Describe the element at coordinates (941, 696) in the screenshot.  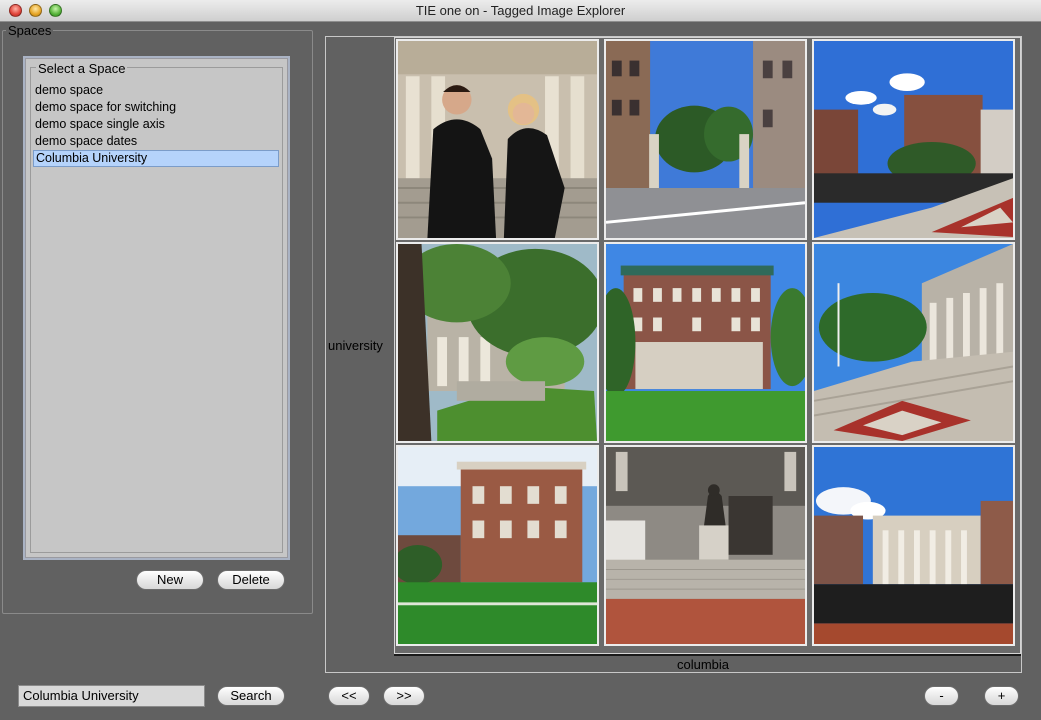
I see `zoom-out-button: -` at that location.